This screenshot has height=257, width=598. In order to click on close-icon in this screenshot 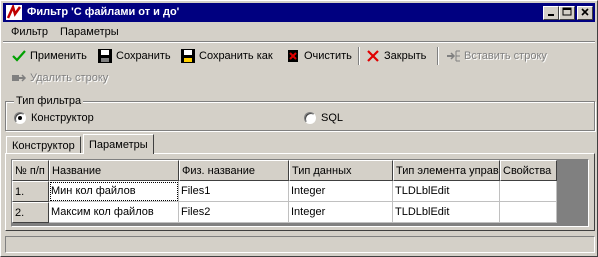, I will do `click(585, 12)`.